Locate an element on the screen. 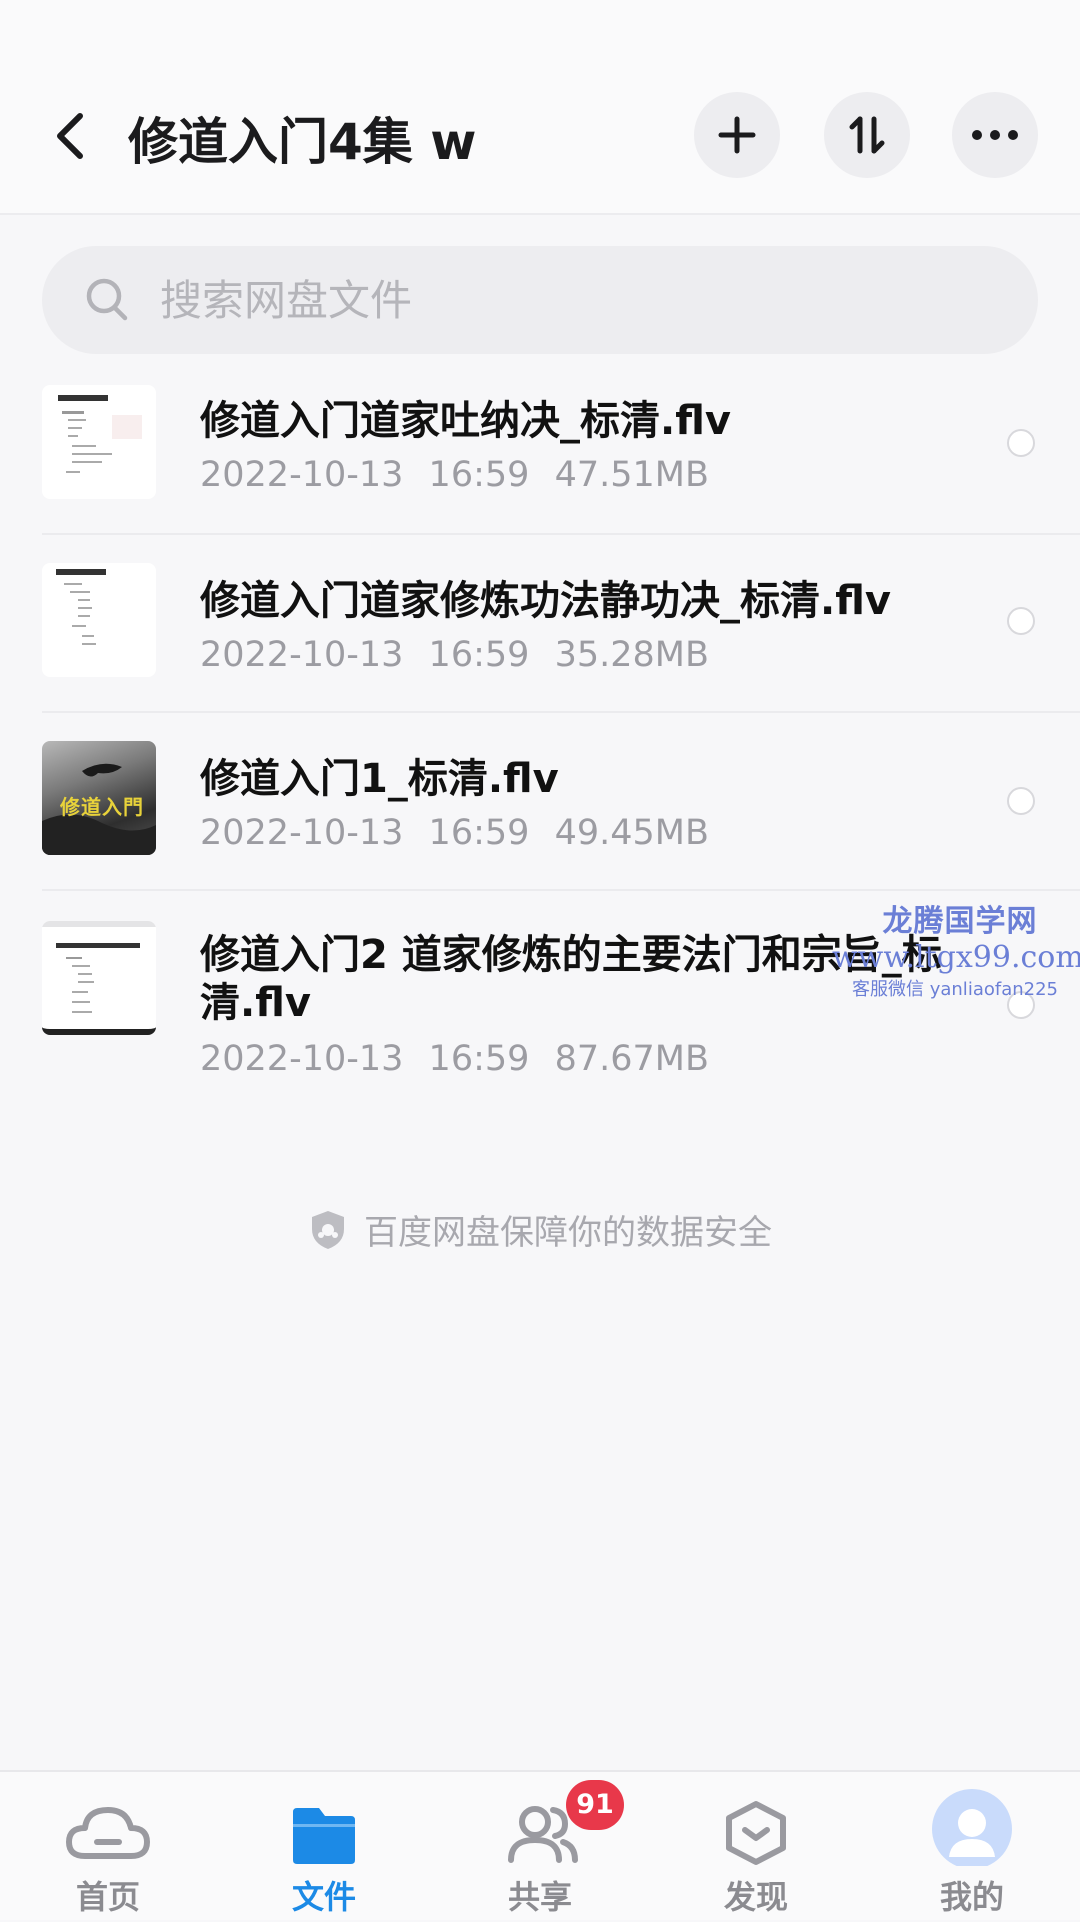 Image resolution: width=1080 pixels, height=1922 pixels. more-icon is located at coordinates (995, 135).